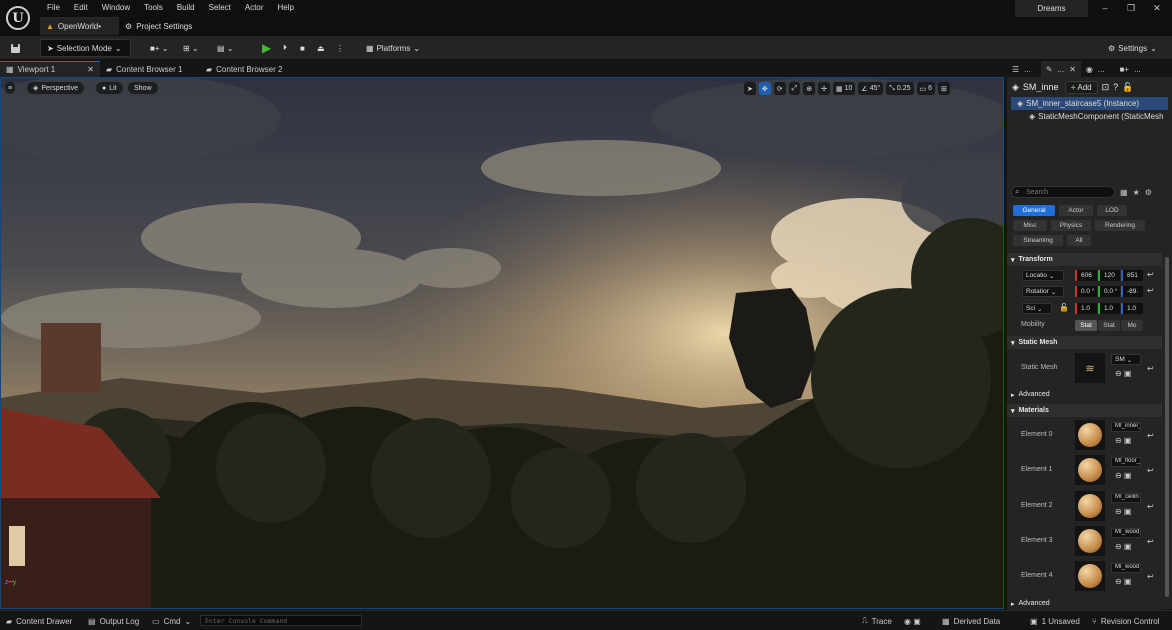  What do you see at coordinates (1084, 394) in the screenshot?
I see `section-advanced: ▸ Advanced` at bounding box center [1084, 394].